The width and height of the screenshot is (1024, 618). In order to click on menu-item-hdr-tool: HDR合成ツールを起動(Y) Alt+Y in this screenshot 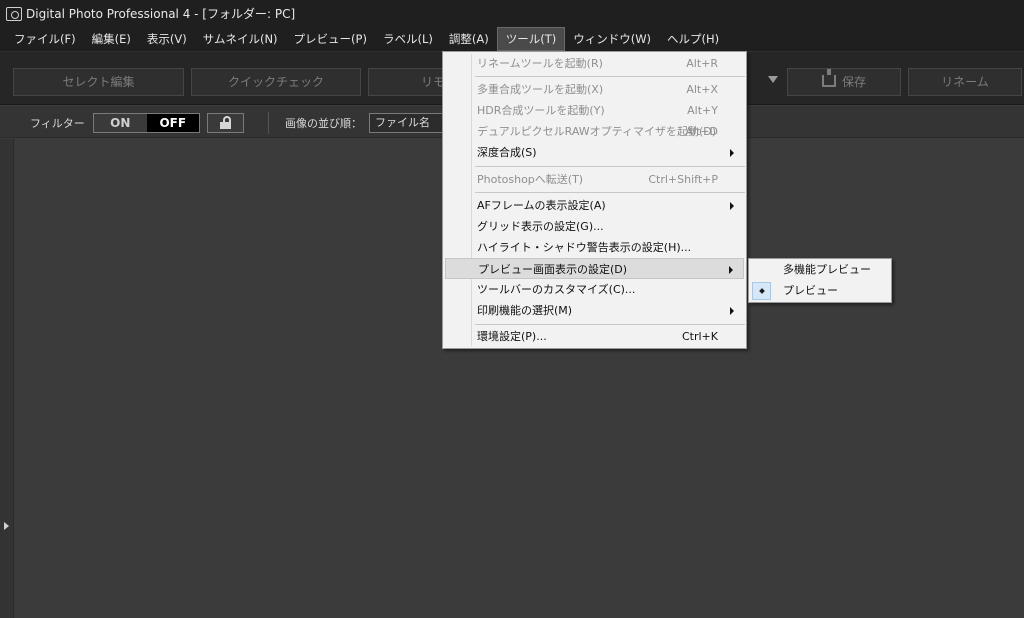, I will do `click(594, 110)`.